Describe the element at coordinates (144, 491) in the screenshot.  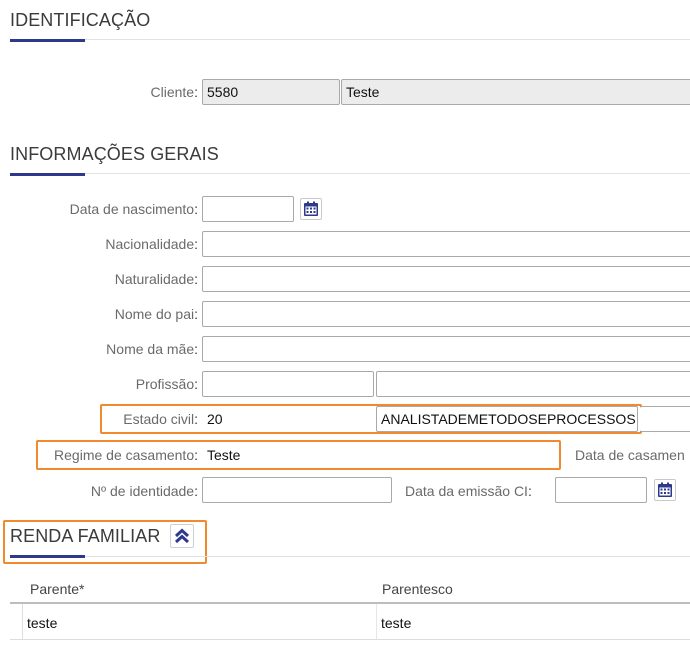
I see `identidade-label: Nº de identidade:` at that location.